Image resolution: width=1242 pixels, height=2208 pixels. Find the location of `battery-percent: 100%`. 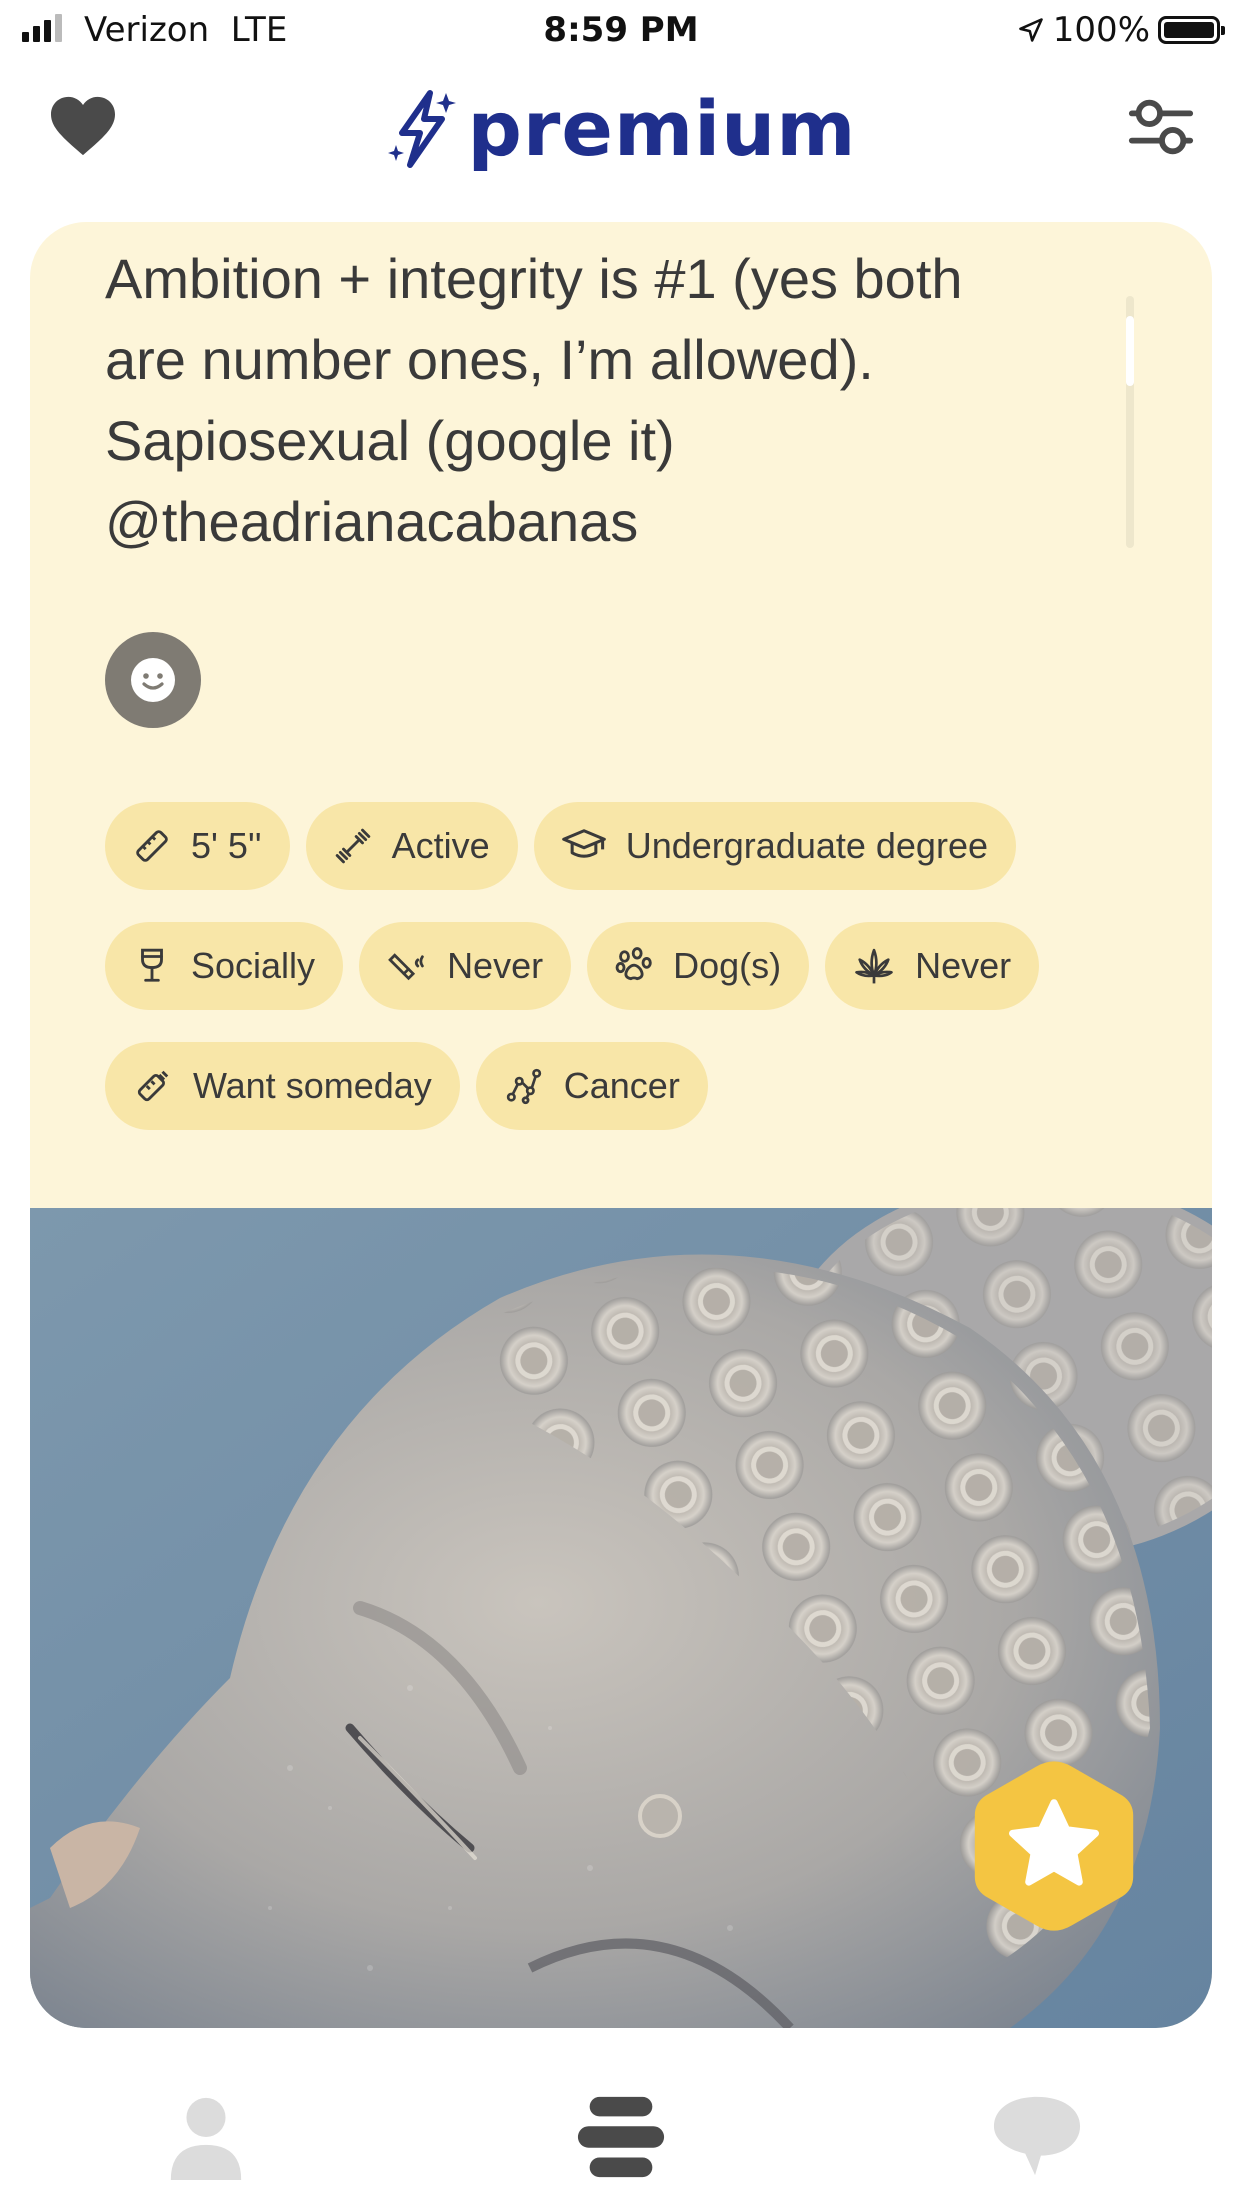

battery-percent: 100% is located at coordinates (1101, 30).